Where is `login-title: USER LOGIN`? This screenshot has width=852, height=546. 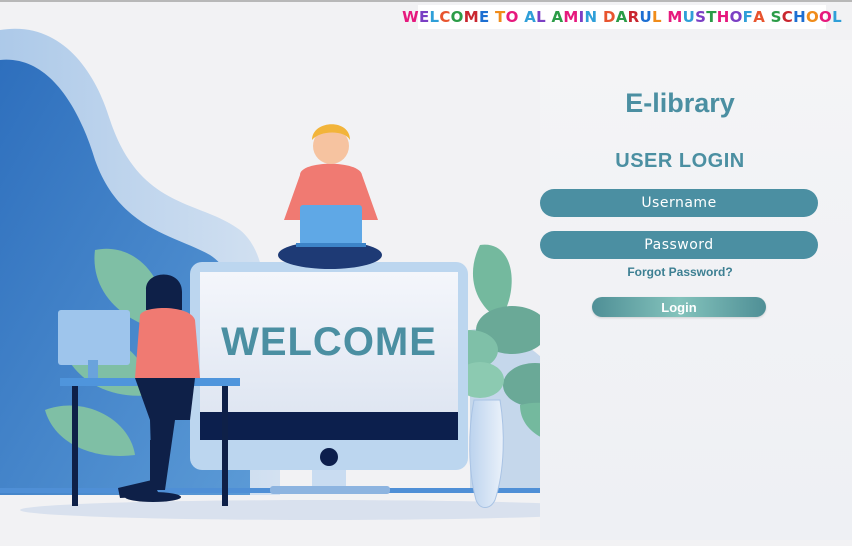 login-title: USER LOGIN is located at coordinates (680, 161).